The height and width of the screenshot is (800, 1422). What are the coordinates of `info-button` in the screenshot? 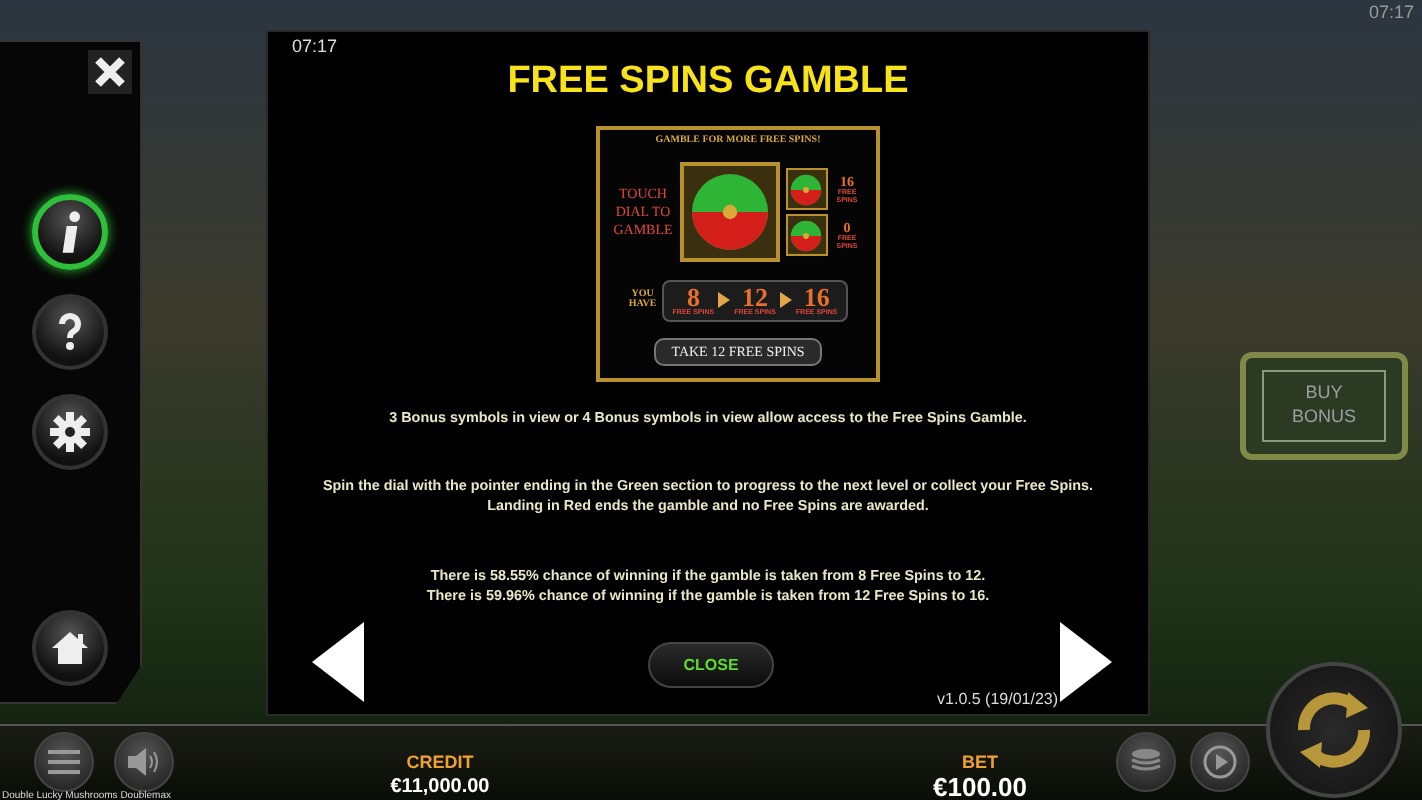 It's located at (70, 232).